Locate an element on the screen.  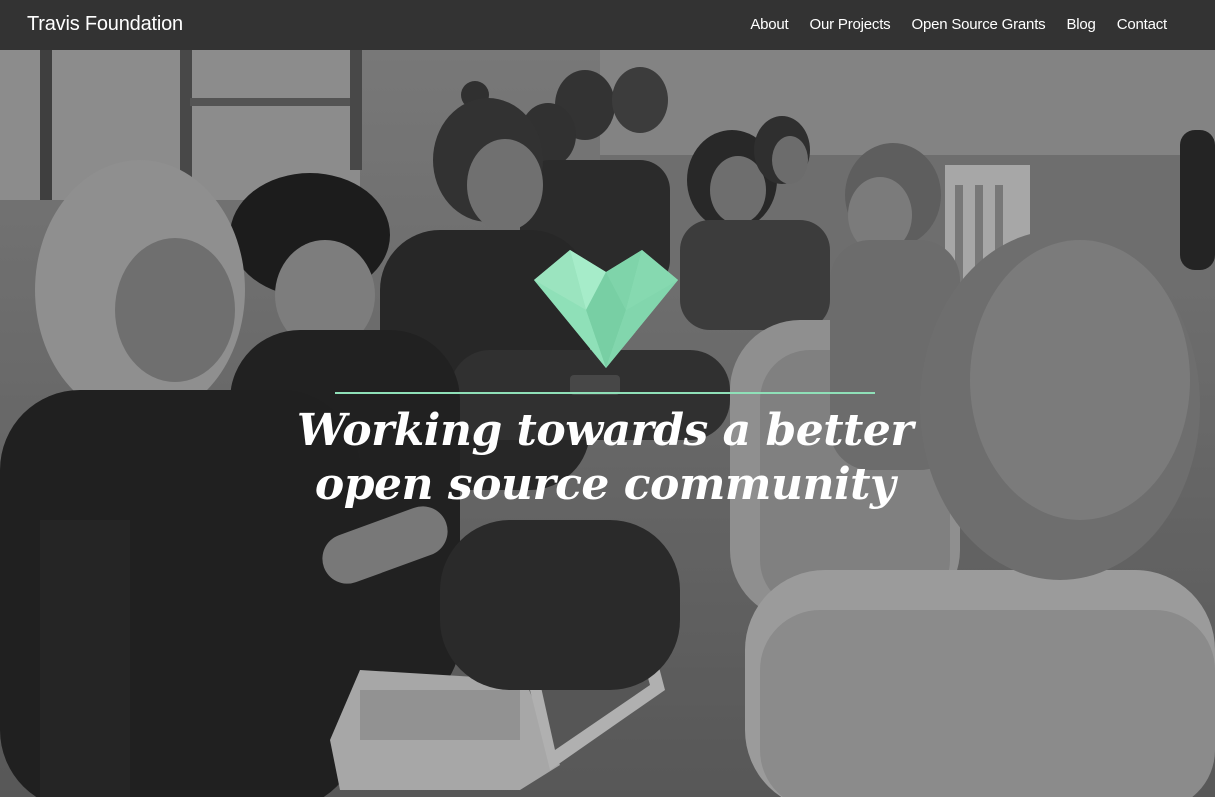
heart-icon is located at coordinates (606, 309).